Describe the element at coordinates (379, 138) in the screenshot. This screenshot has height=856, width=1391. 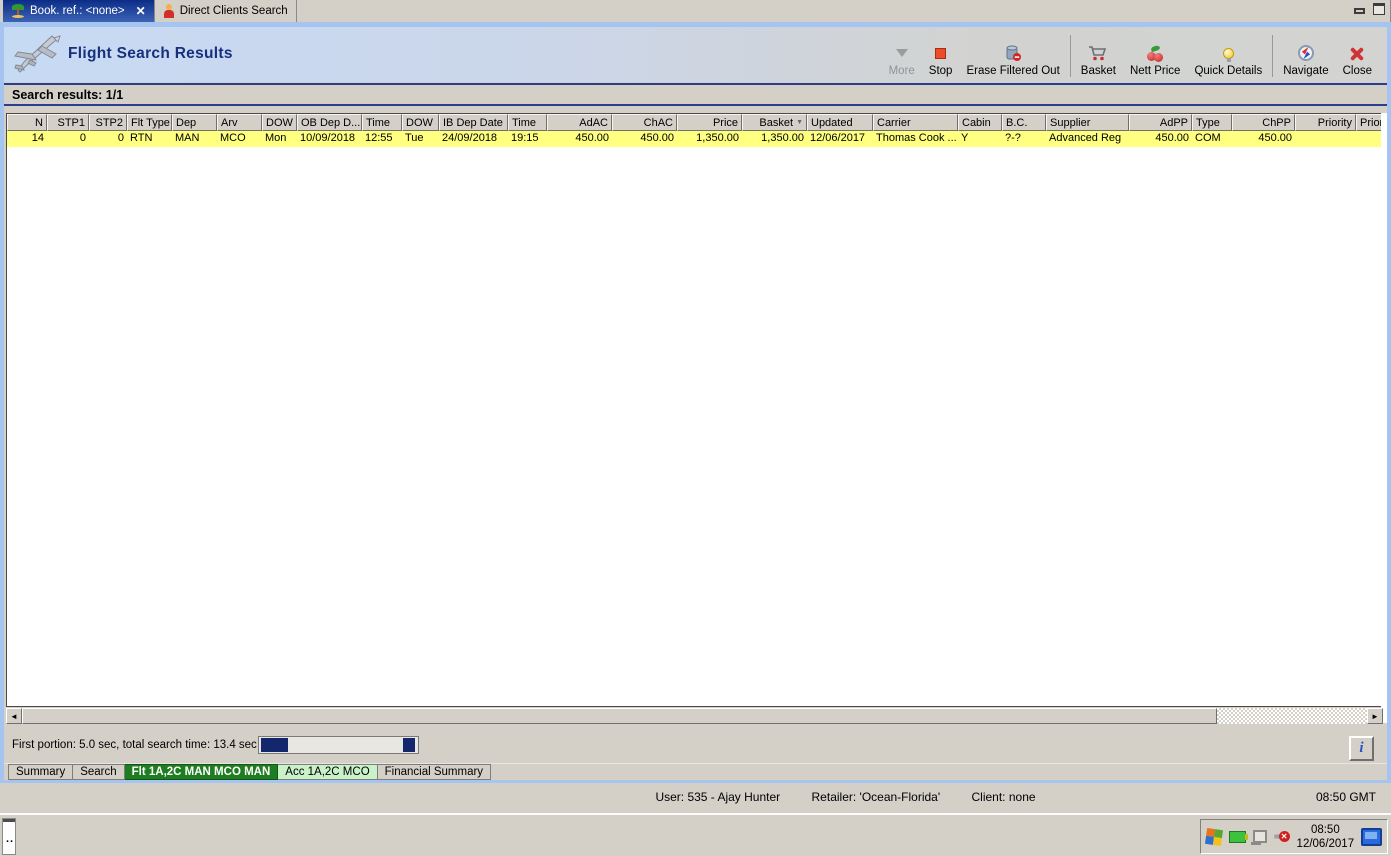
I see `row-cell: 12:55` at that location.